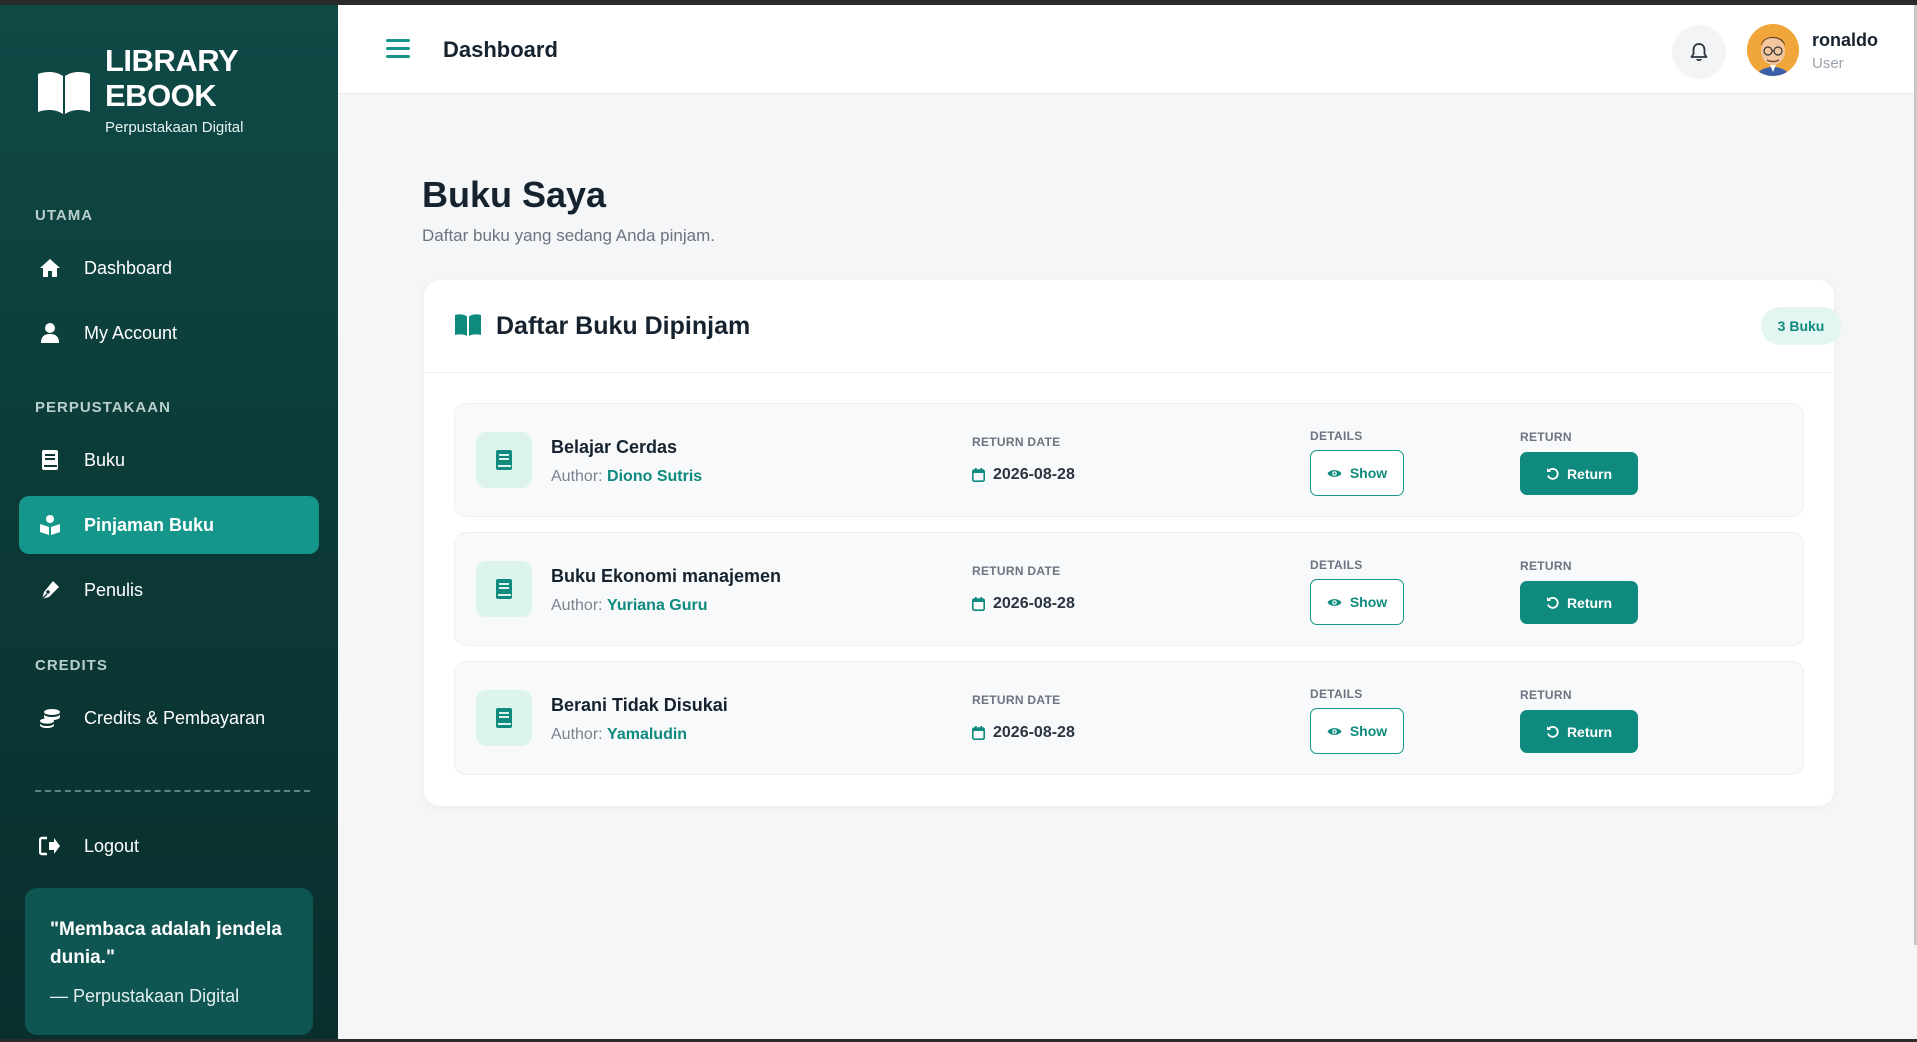 Image resolution: width=1917 pixels, height=1042 pixels. I want to click on book-title: Belajar Cerdas, so click(614, 447).